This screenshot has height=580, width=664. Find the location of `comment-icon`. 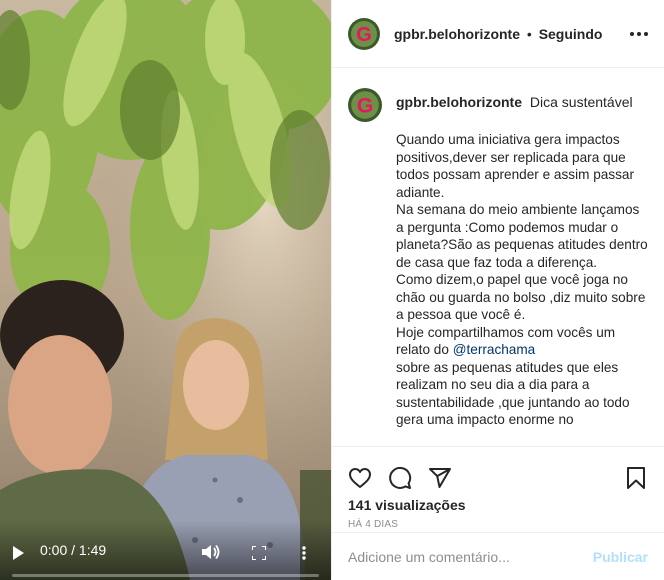

comment-icon is located at coordinates (400, 478).